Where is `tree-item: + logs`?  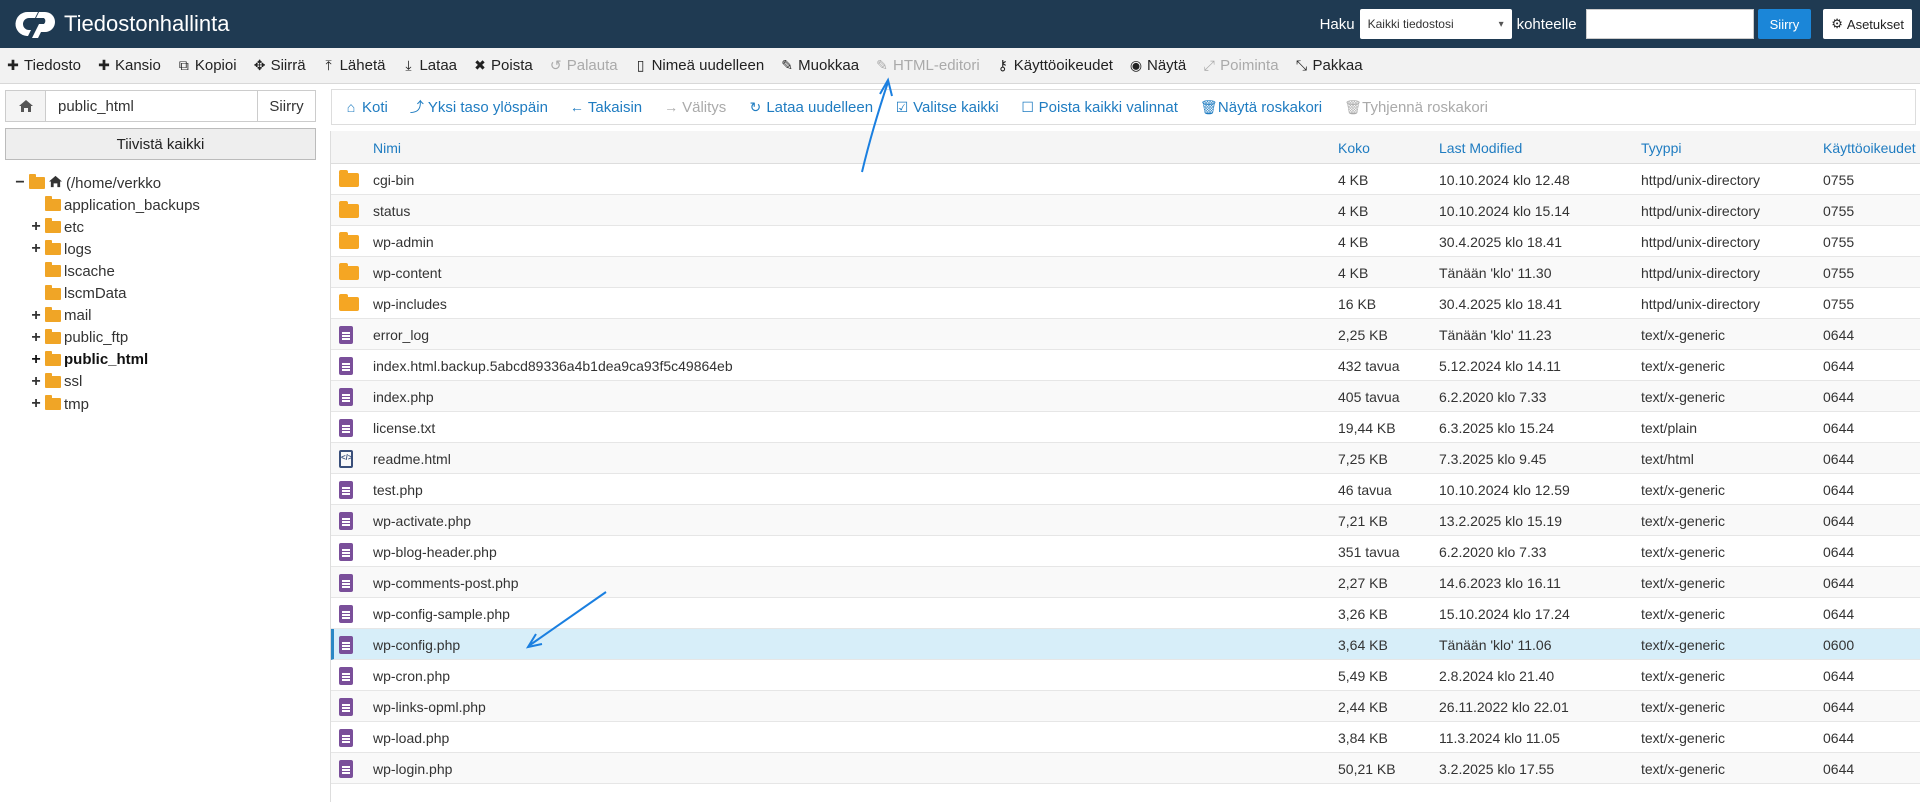
tree-item: + logs is located at coordinates (61, 249).